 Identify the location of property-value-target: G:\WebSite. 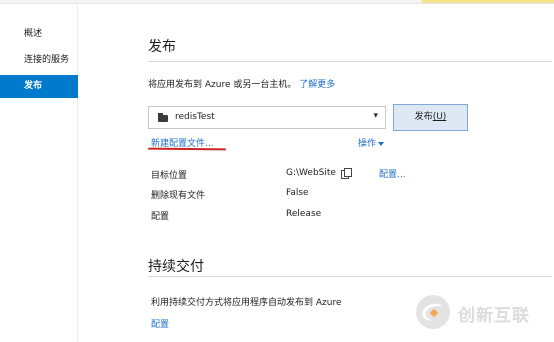
(311, 173).